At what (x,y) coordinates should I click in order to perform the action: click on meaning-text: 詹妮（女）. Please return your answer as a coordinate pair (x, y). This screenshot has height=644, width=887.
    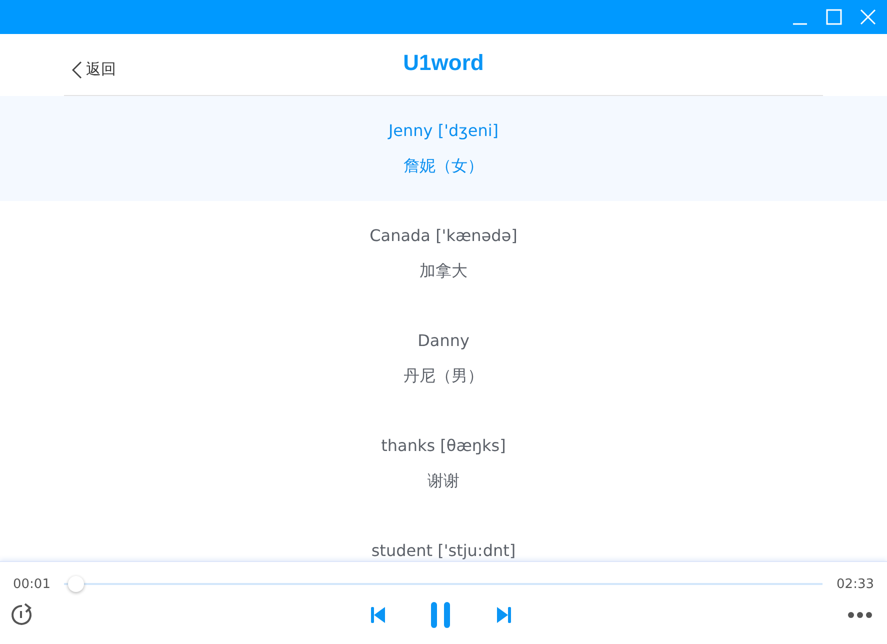
    Looking at the image, I should click on (444, 166).